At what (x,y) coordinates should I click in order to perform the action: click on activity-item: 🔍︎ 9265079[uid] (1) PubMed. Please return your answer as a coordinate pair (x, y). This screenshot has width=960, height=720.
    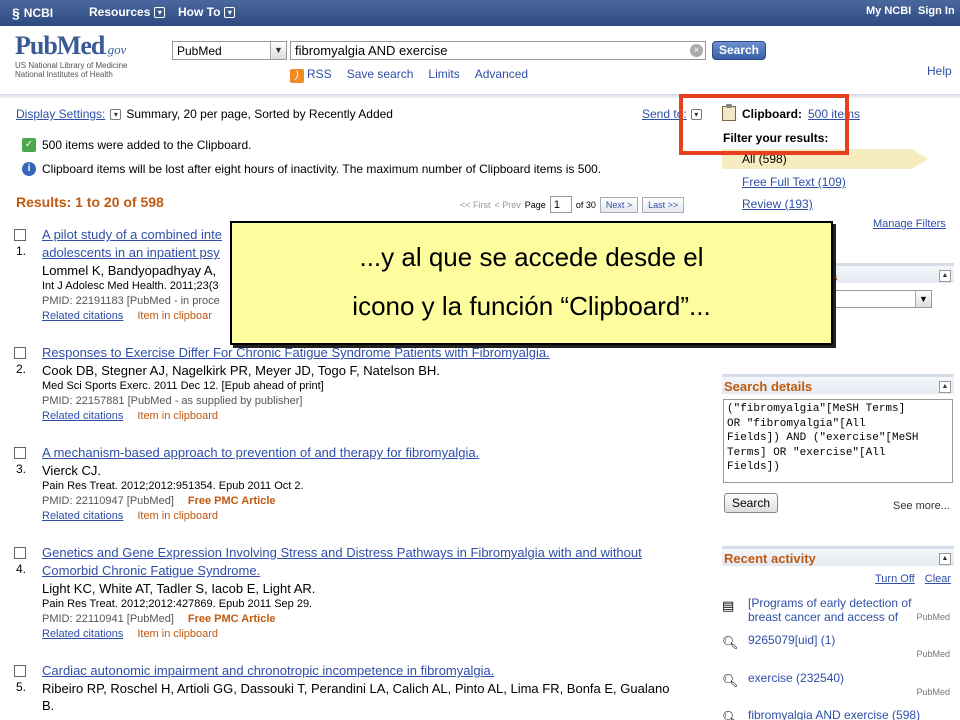
    Looking at the image, I should click on (838, 647).